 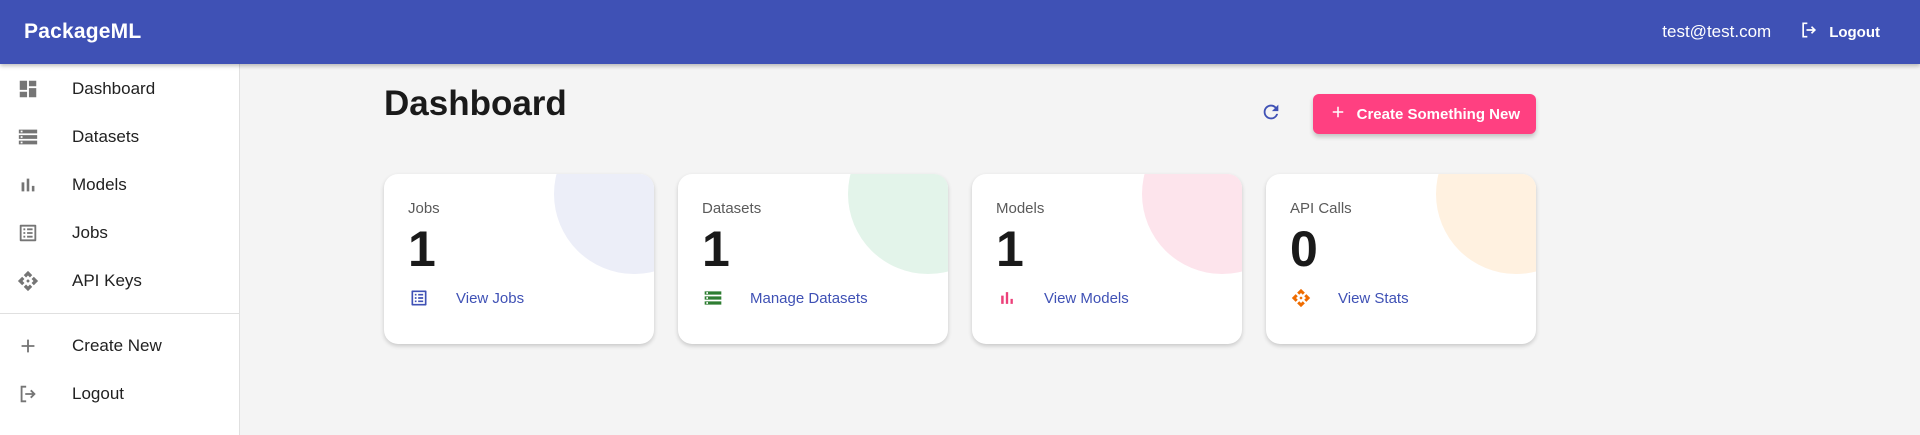 I want to click on sidebar-item-models: Models, so click(x=119, y=185).